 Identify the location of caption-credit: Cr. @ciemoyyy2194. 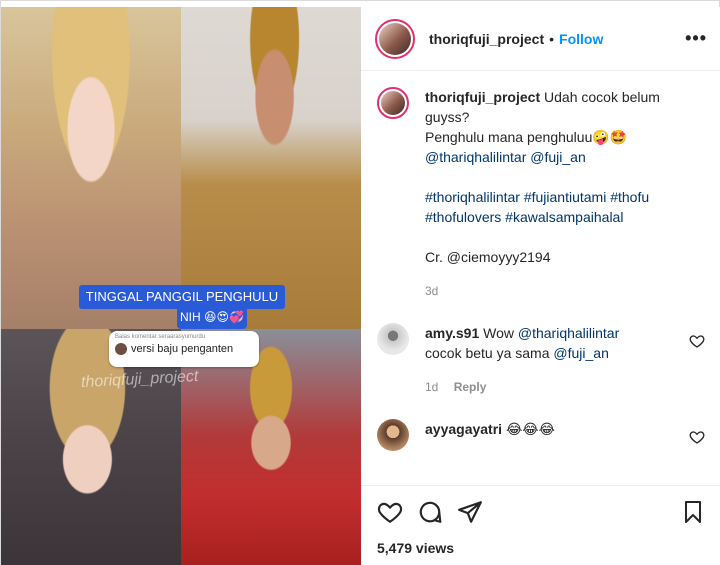
(488, 257).